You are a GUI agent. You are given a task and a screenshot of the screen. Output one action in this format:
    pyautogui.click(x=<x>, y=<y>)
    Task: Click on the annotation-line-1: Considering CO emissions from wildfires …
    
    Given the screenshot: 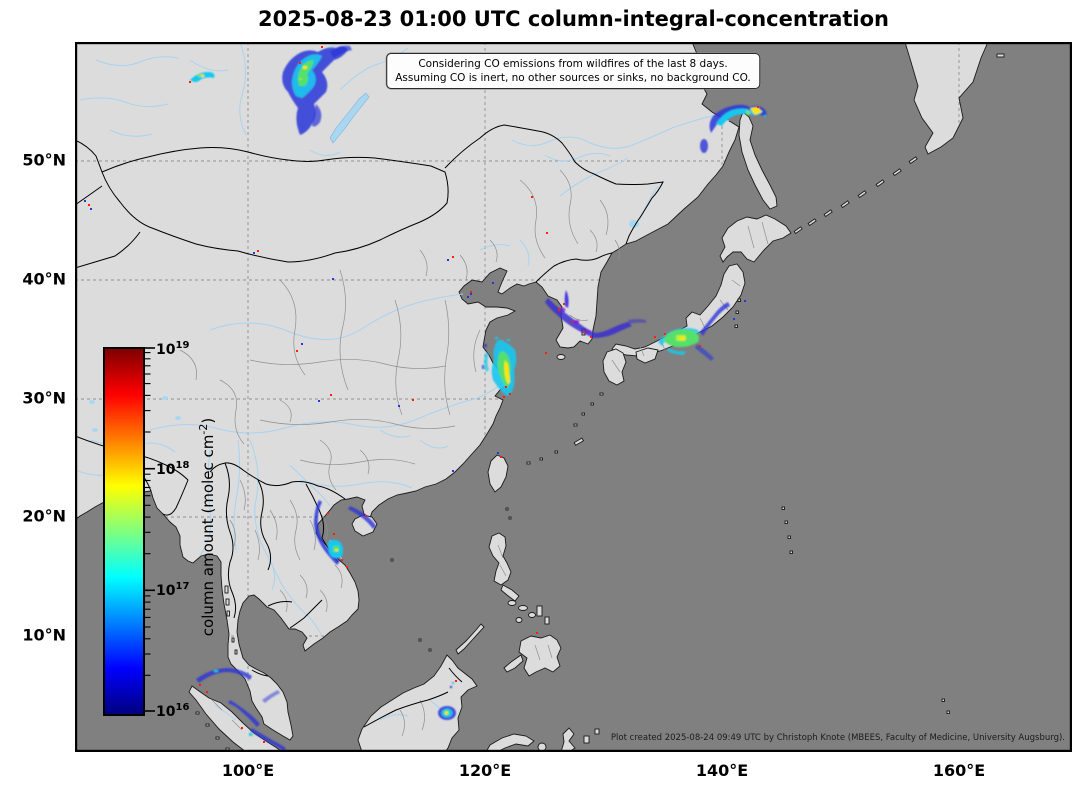 What is the action you would take?
    pyautogui.click(x=573, y=64)
    